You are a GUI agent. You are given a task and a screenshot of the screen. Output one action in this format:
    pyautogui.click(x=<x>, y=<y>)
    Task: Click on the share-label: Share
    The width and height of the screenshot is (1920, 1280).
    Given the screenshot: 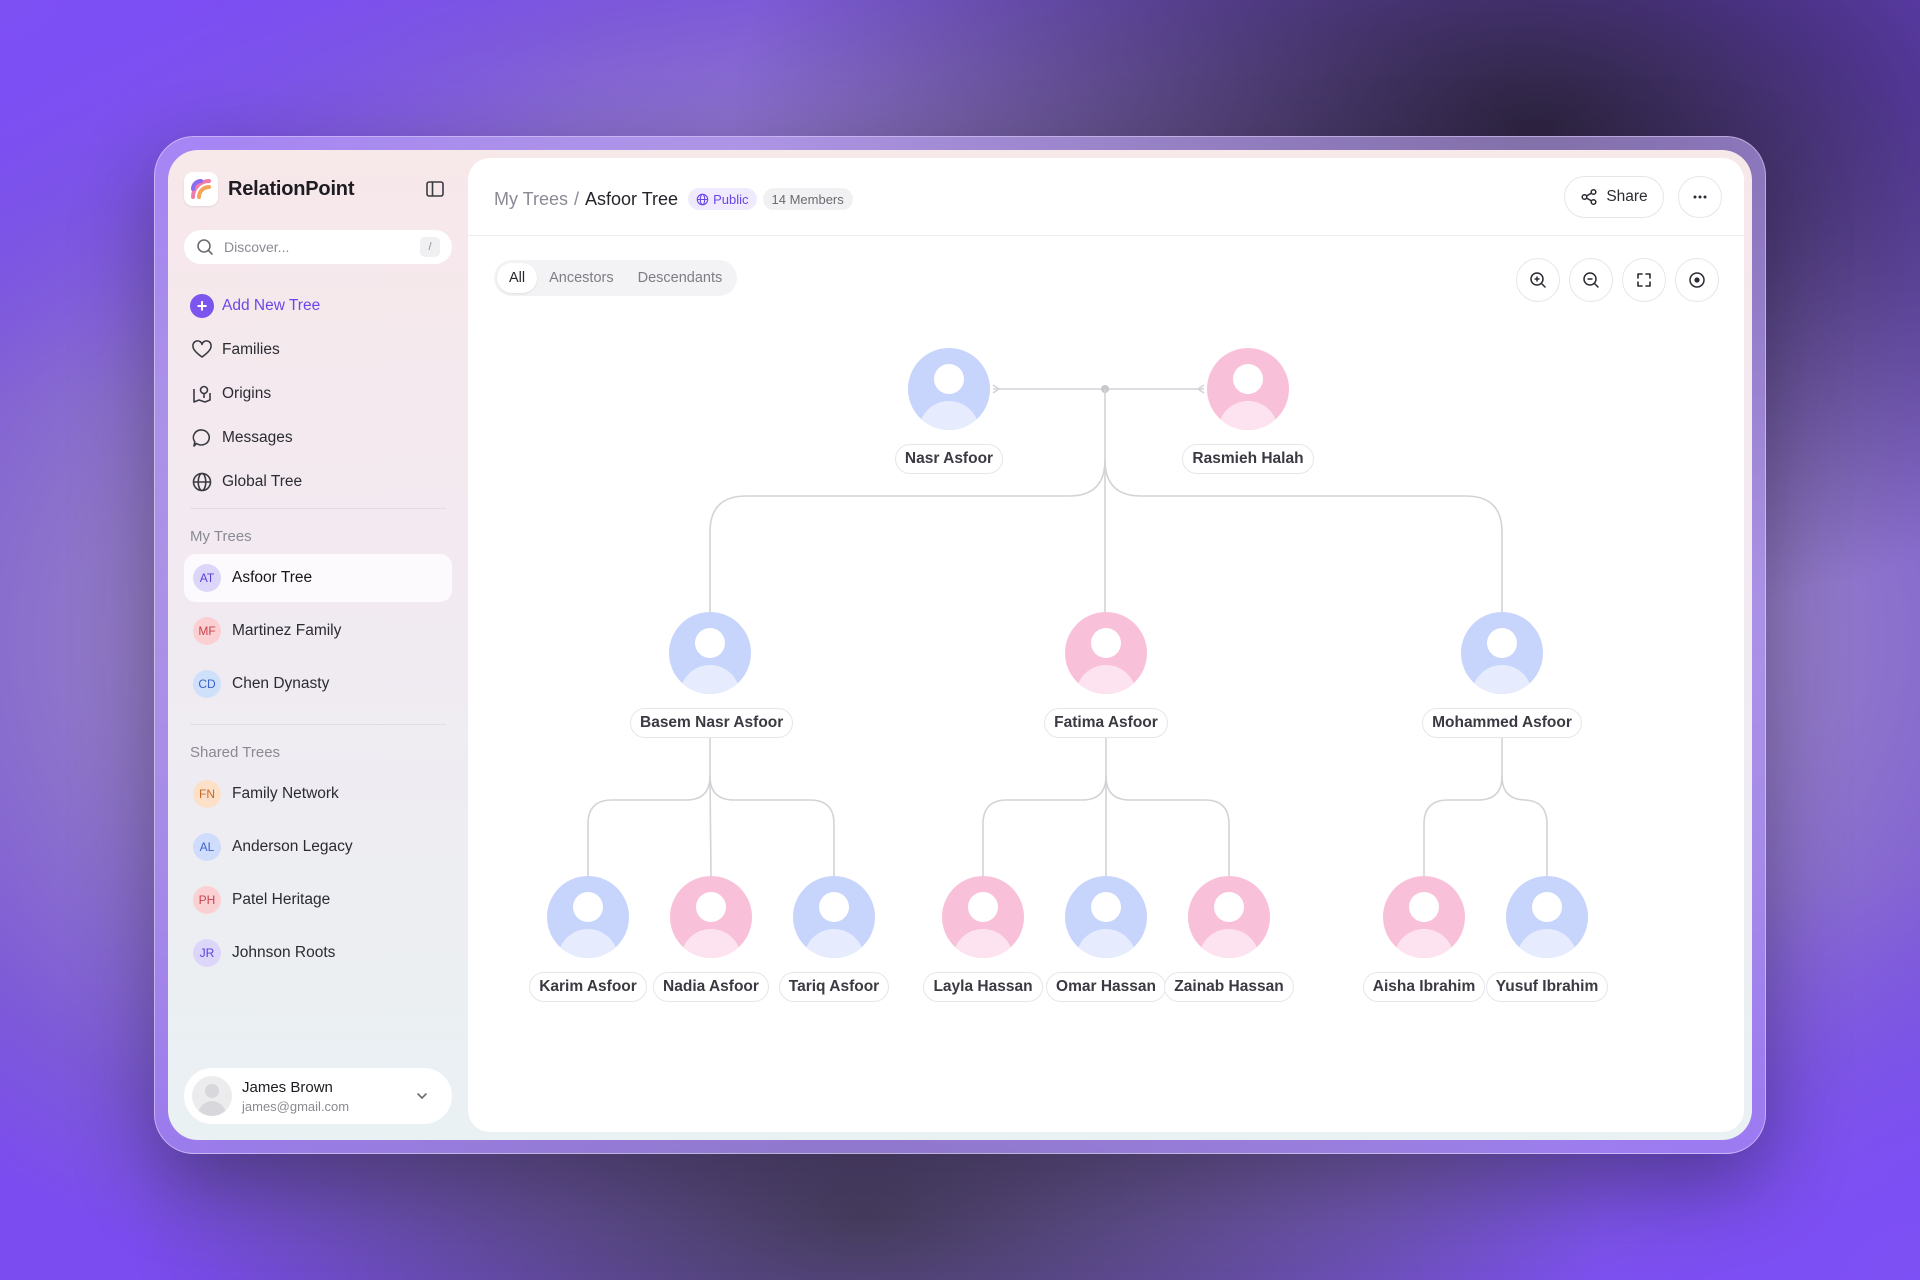 What is the action you would take?
    pyautogui.click(x=1627, y=196)
    